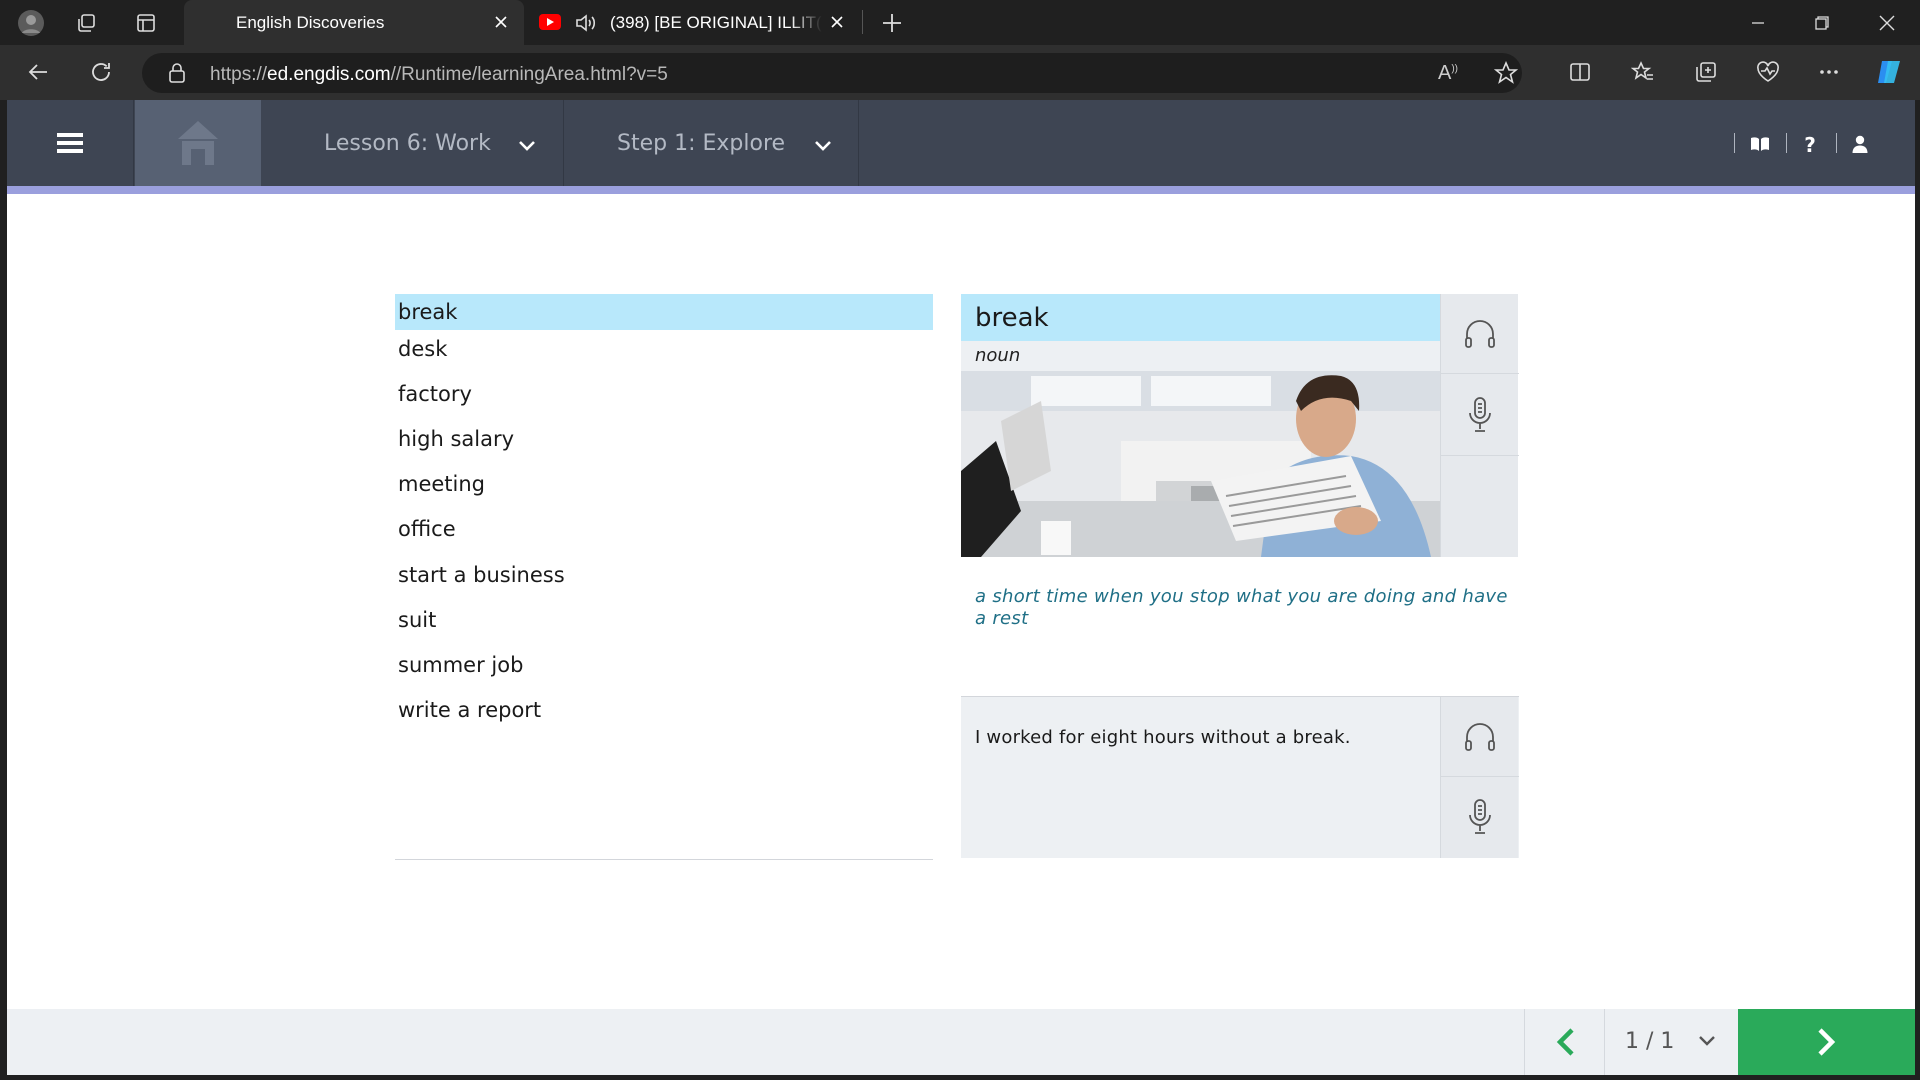 The image size is (1920, 1080). I want to click on word-item-start-a-business: start a business, so click(664, 575).